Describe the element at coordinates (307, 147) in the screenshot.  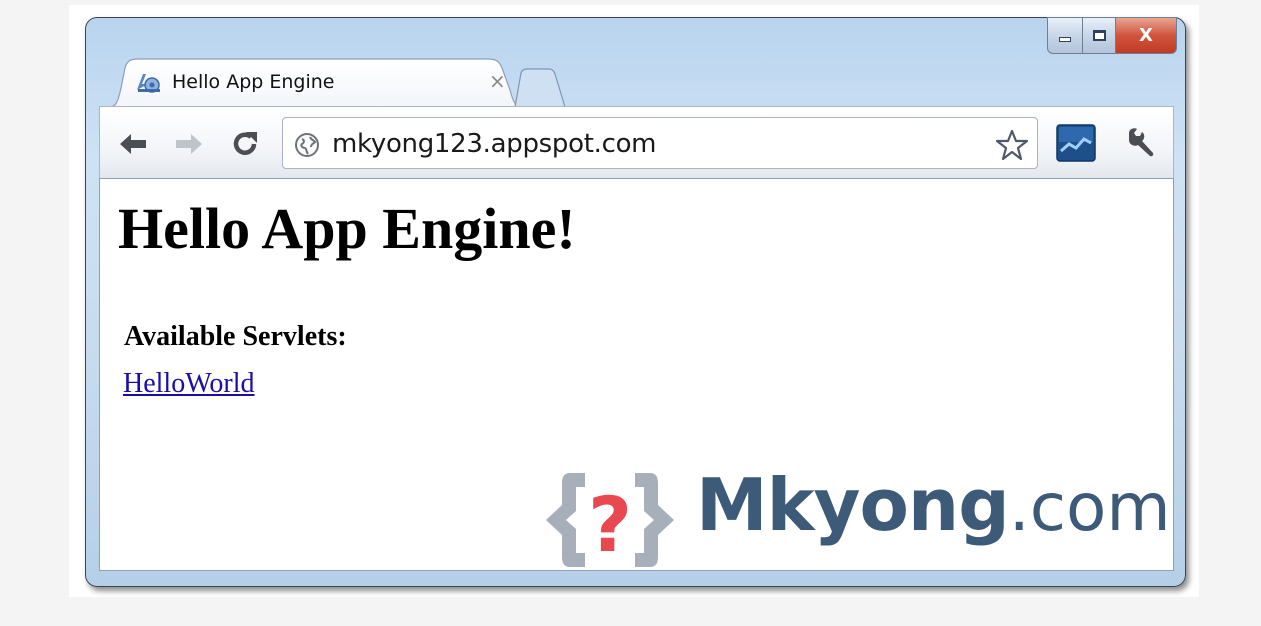
I see `globe-icon` at that location.